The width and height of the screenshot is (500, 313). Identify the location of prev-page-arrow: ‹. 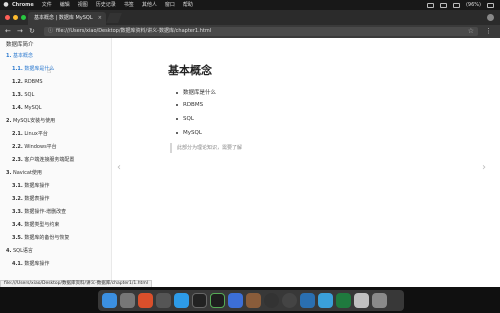
(119, 168).